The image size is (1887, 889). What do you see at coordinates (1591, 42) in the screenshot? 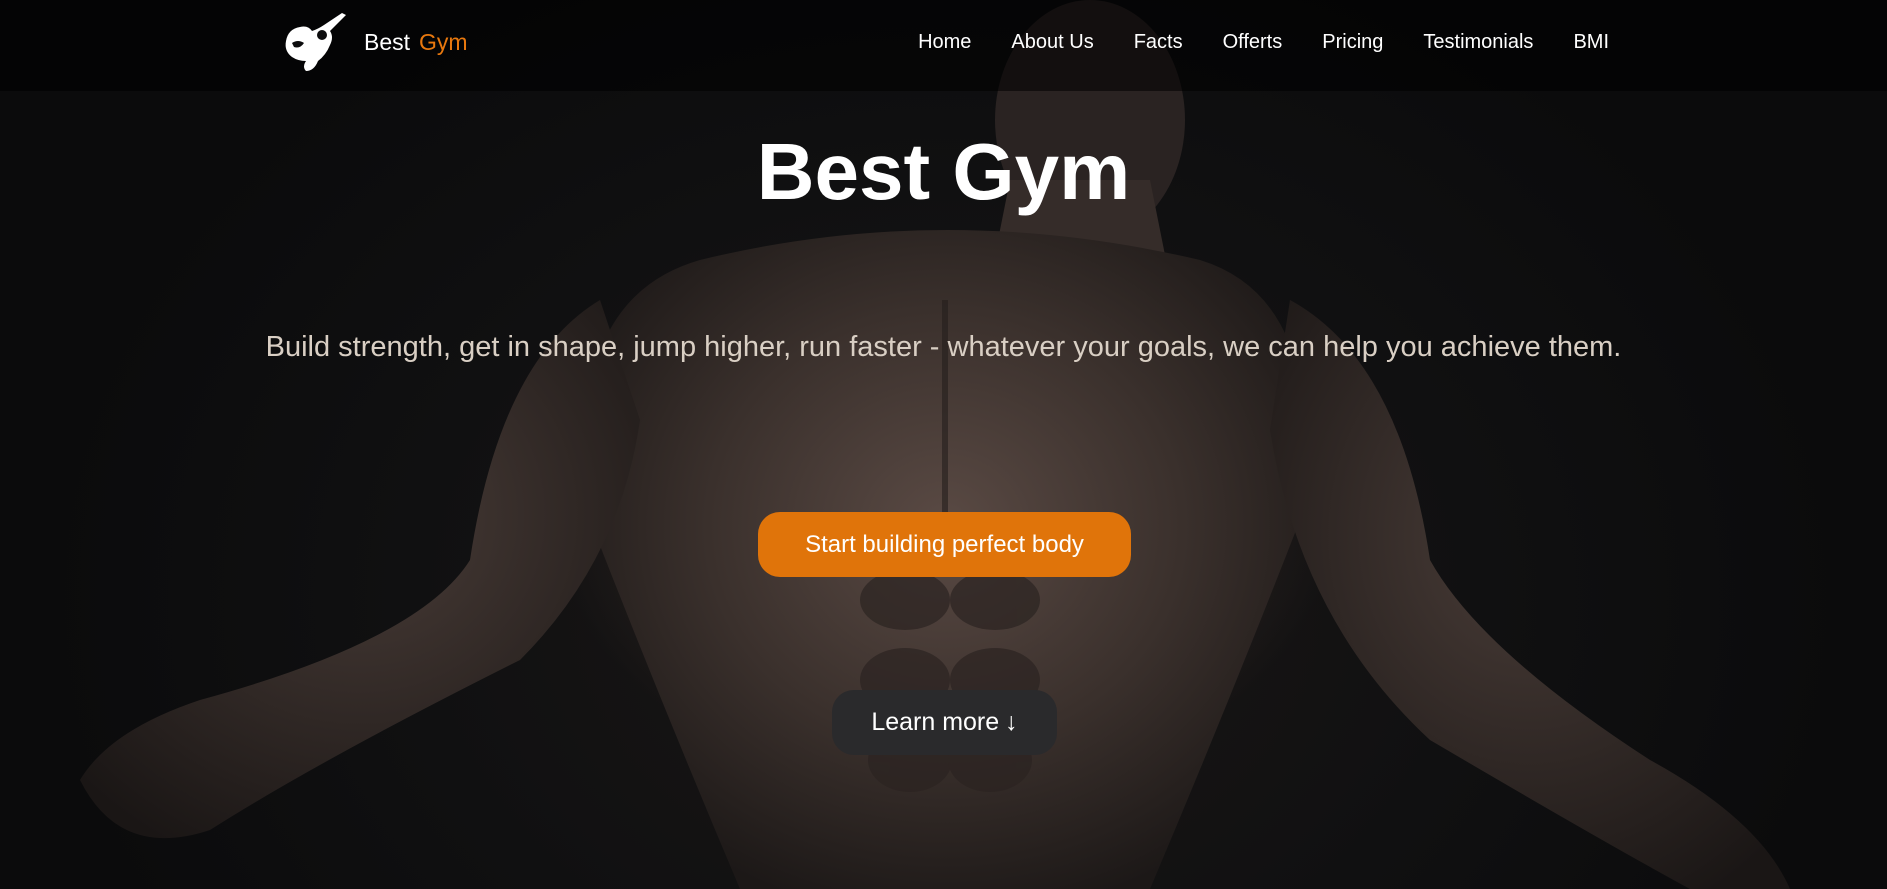
I see `nav-bmi: BMI` at bounding box center [1591, 42].